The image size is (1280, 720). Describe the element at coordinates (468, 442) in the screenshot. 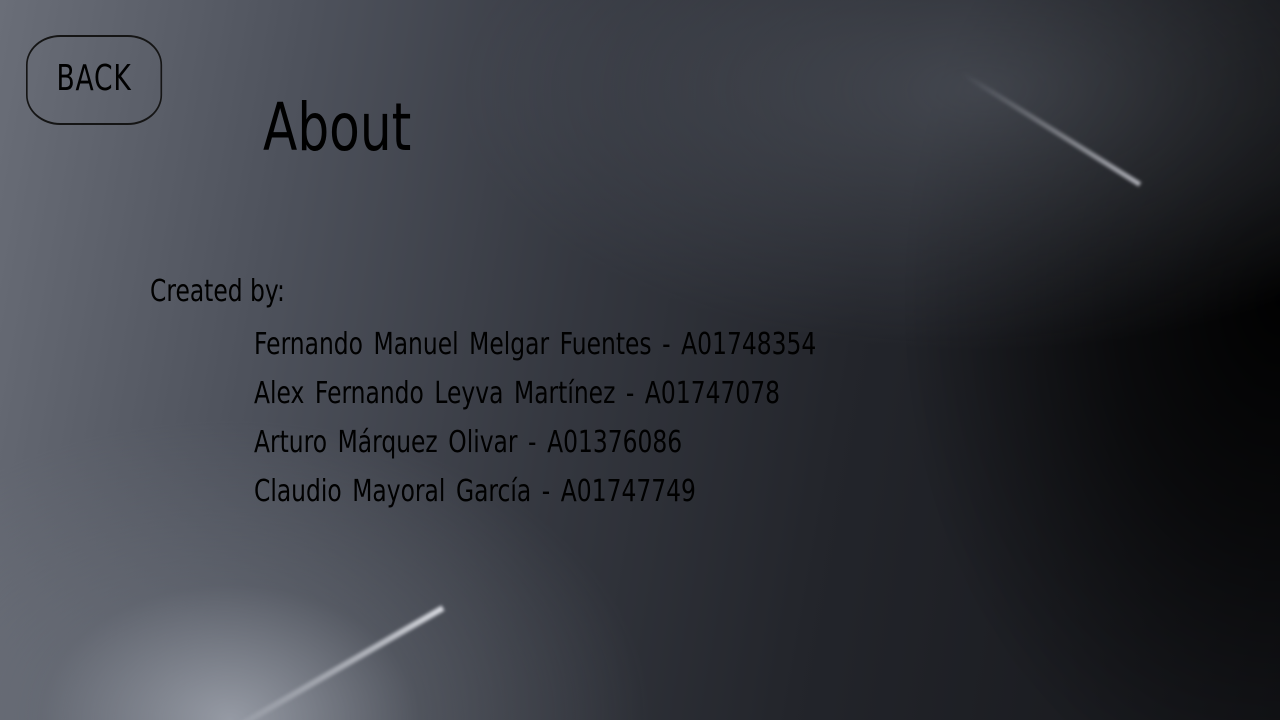

I see `credit-member: Arturo Márquez Olivar - A01376086` at that location.